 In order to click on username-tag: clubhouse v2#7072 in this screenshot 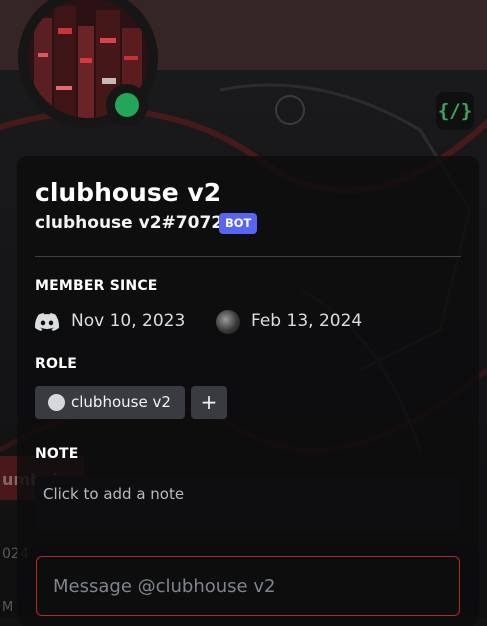, I will do `click(129, 223)`.